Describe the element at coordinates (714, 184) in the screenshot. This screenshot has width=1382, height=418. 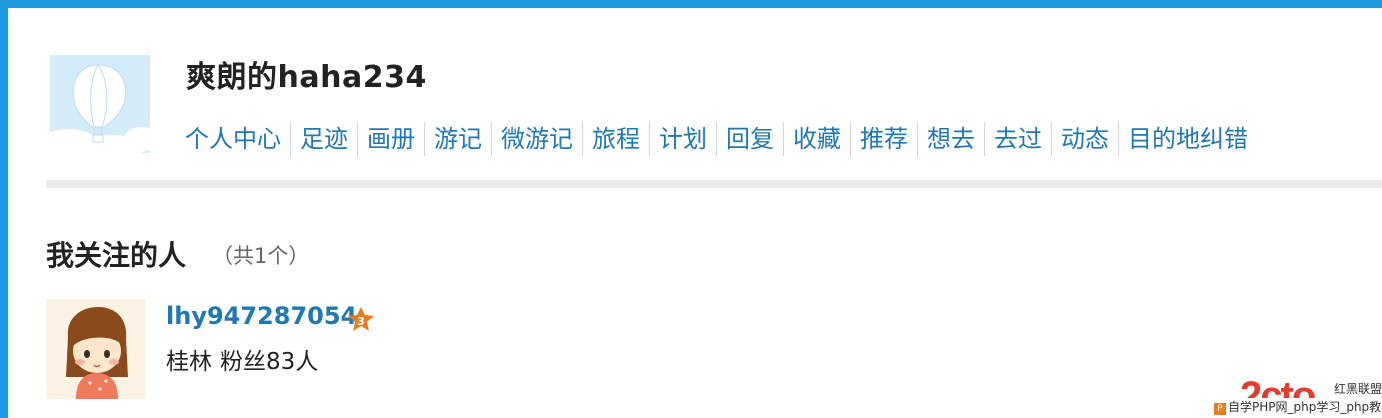
I see `section-divider` at that location.